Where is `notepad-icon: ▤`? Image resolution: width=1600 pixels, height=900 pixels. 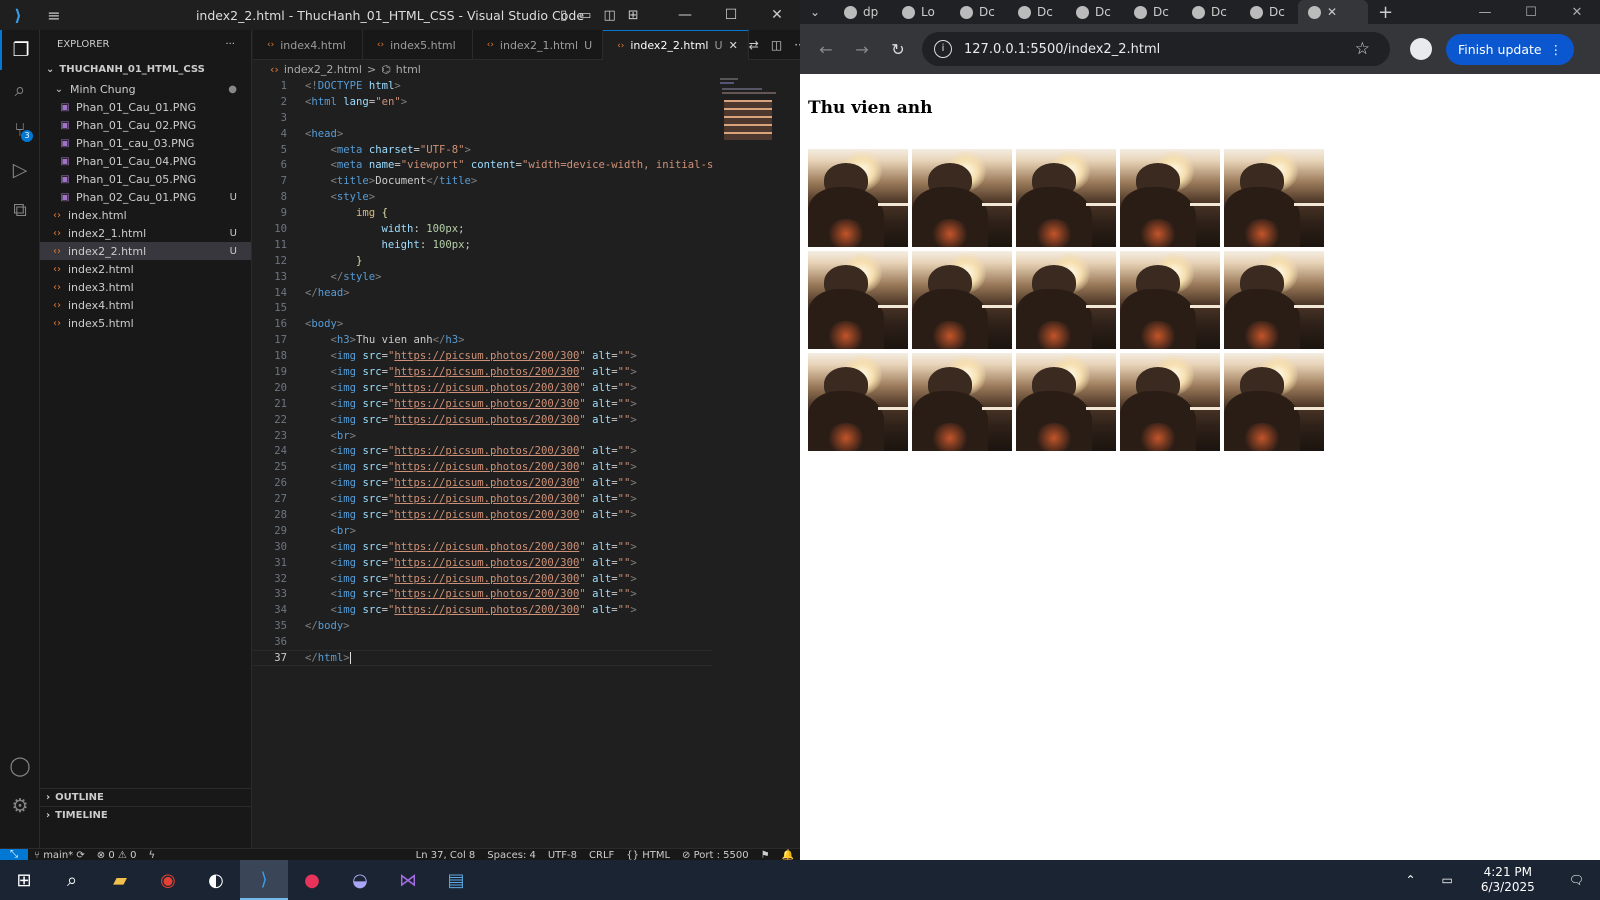 notepad-icon: ▤ is located at coordinates (456, 880).